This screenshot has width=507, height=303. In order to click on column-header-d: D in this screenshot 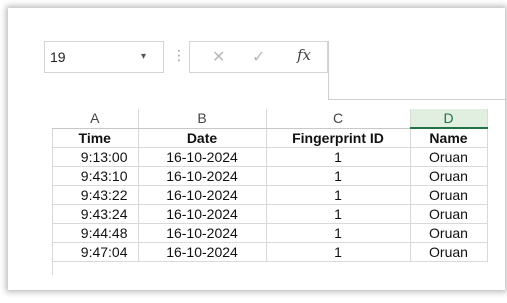, I will do `click(449, 119)`.